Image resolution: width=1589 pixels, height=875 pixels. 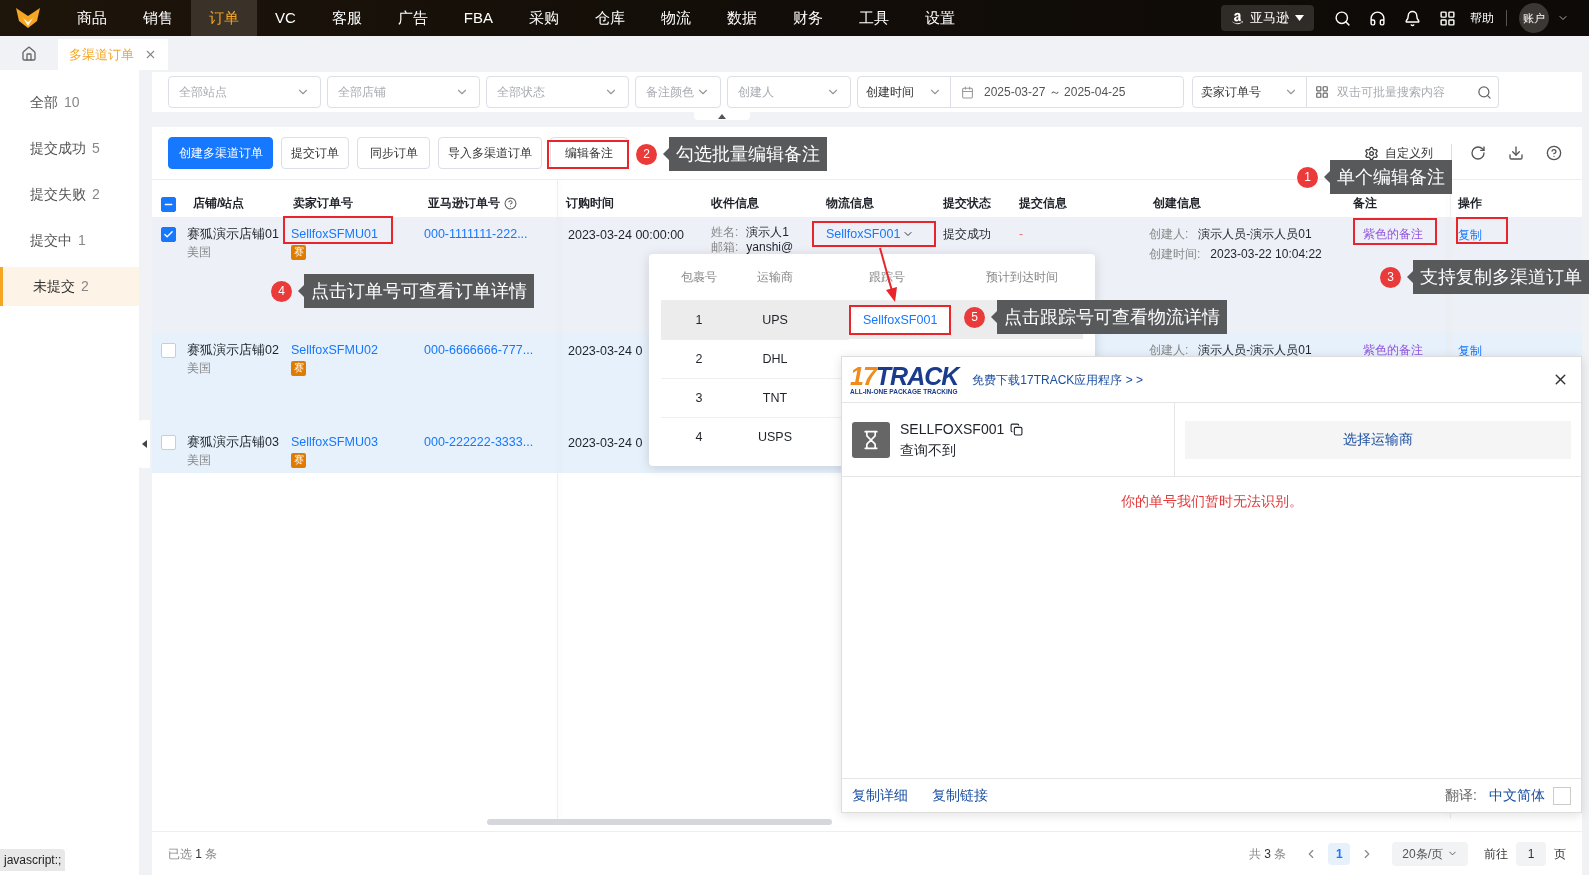 What do you see at coordinates (69, 194) in the screenshot?
I see `sidebar-item: 提交失败 2` at bounding box center [69, 194].